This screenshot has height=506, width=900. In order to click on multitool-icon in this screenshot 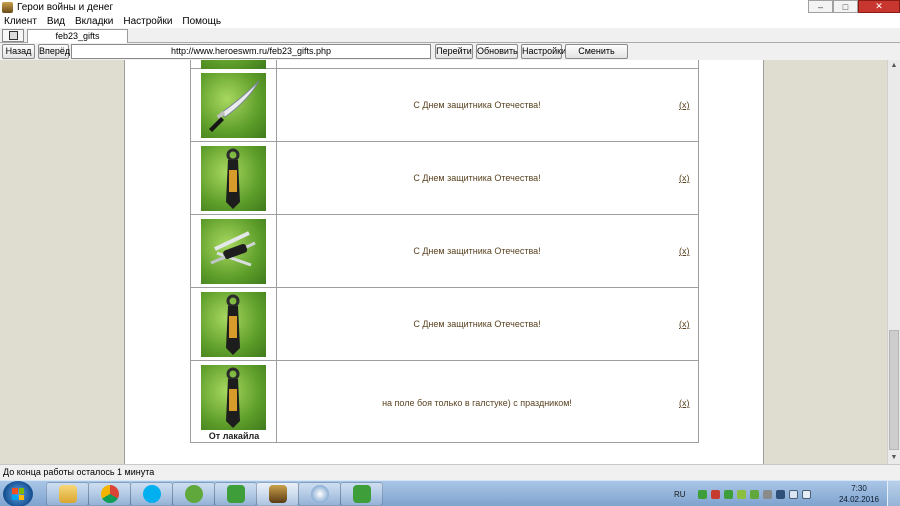, I will do `click(233, 251)`.